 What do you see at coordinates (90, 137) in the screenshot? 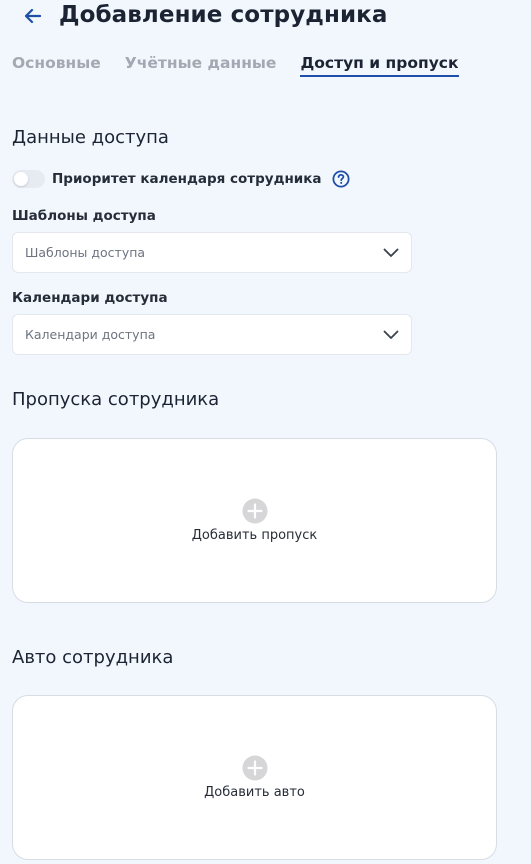
I see `access-section-title: Данные доступа` at bounding box center [90, 137].